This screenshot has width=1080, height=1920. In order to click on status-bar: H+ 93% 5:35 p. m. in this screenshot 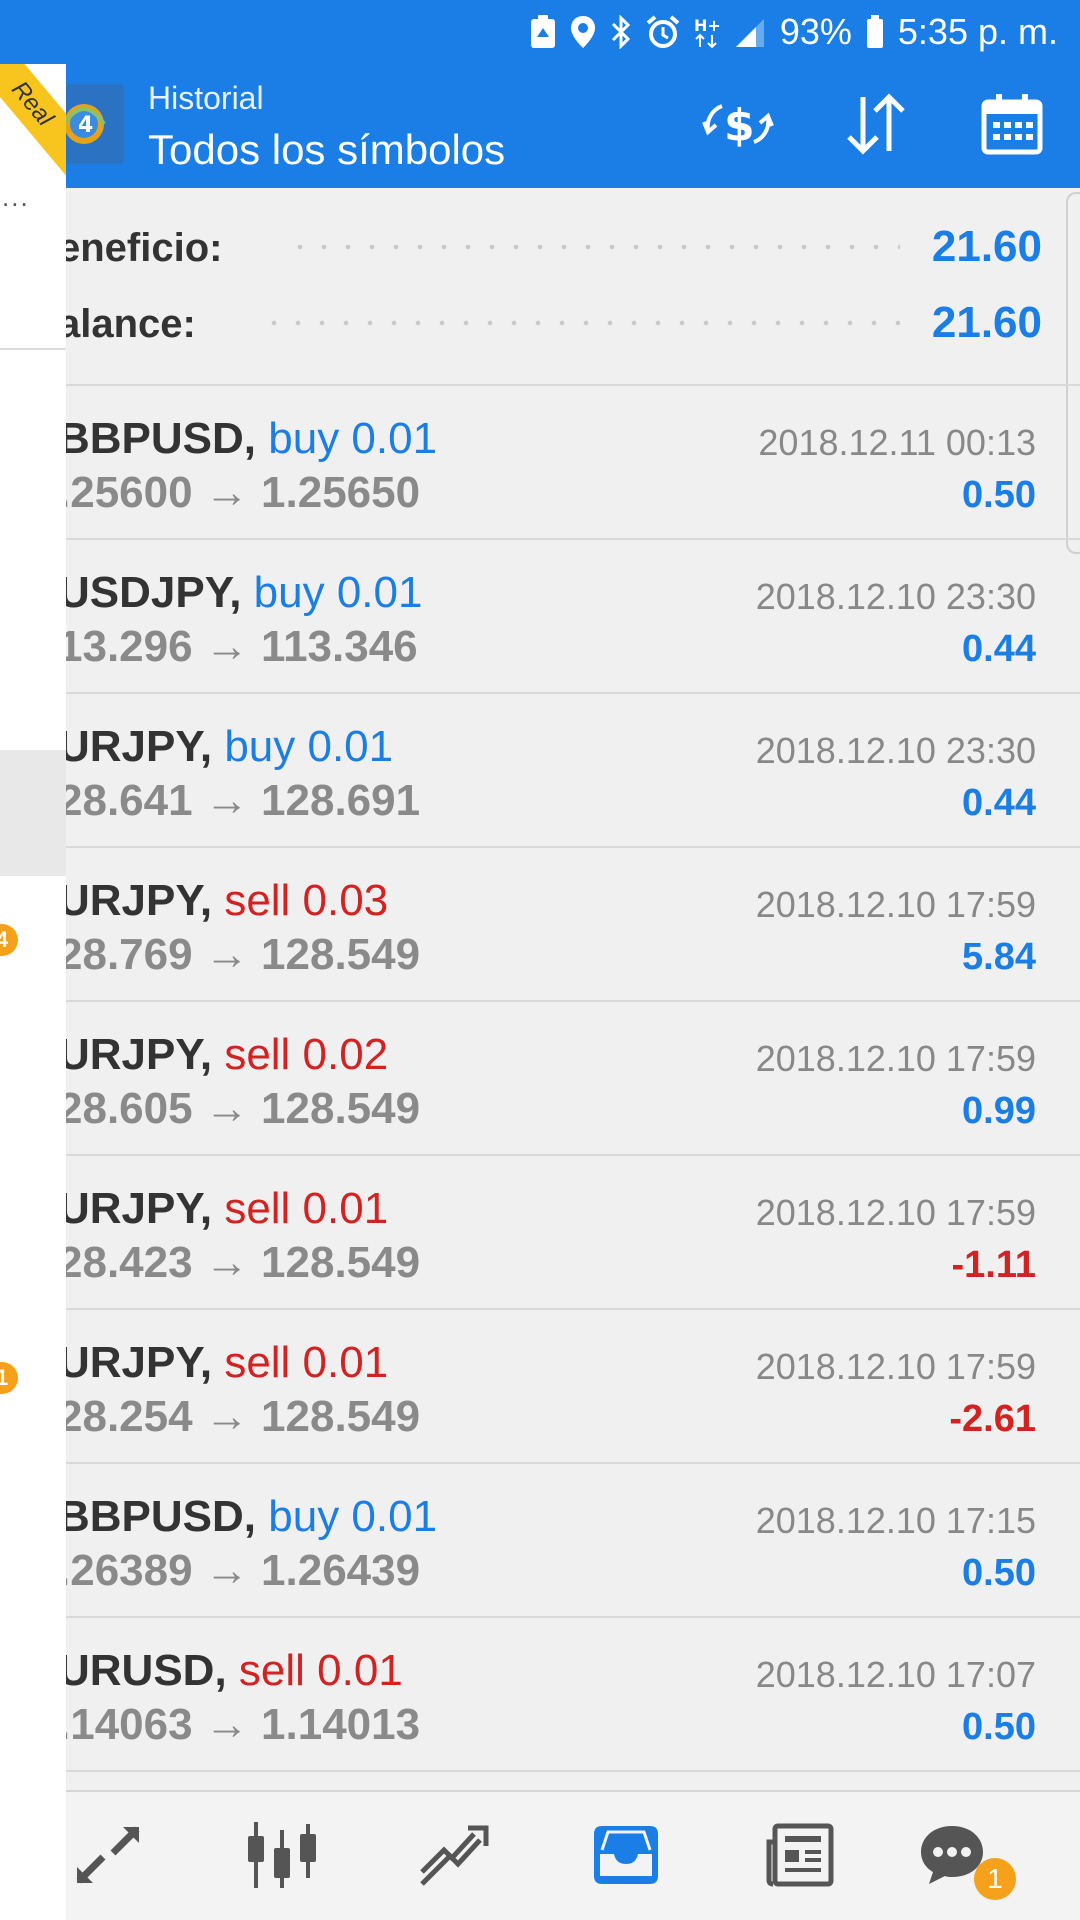, I will do `click(540, 32)`.